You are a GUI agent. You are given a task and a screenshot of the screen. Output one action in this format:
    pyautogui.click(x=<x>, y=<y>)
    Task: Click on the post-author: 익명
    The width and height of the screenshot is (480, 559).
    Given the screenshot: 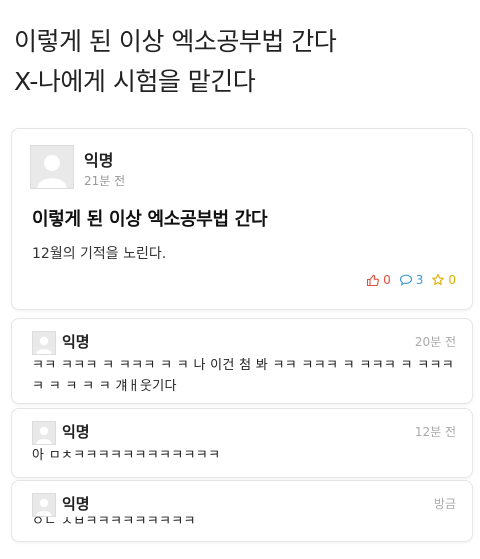 What is the action you would take?
    pyautogui.click(x=99, y=160)
    